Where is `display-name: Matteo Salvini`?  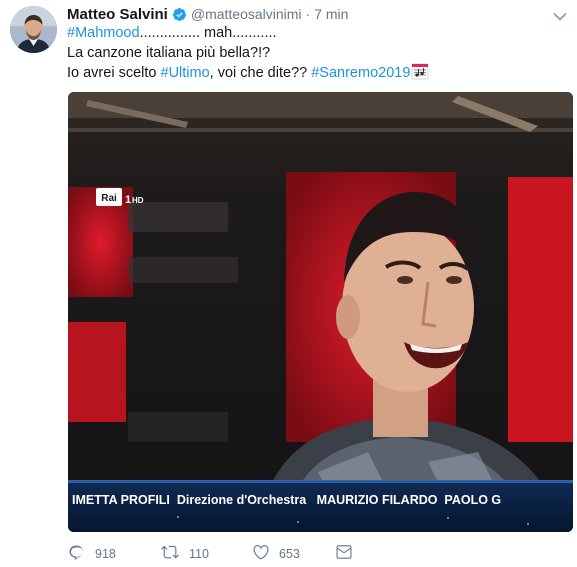
display-name: Matteo Salvini is located at coordinates (117, 14).